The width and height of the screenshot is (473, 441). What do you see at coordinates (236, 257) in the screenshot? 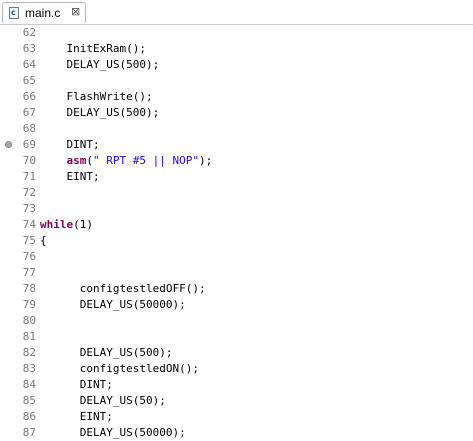
I see `code-line: 76` at bounding box center [236, 257].